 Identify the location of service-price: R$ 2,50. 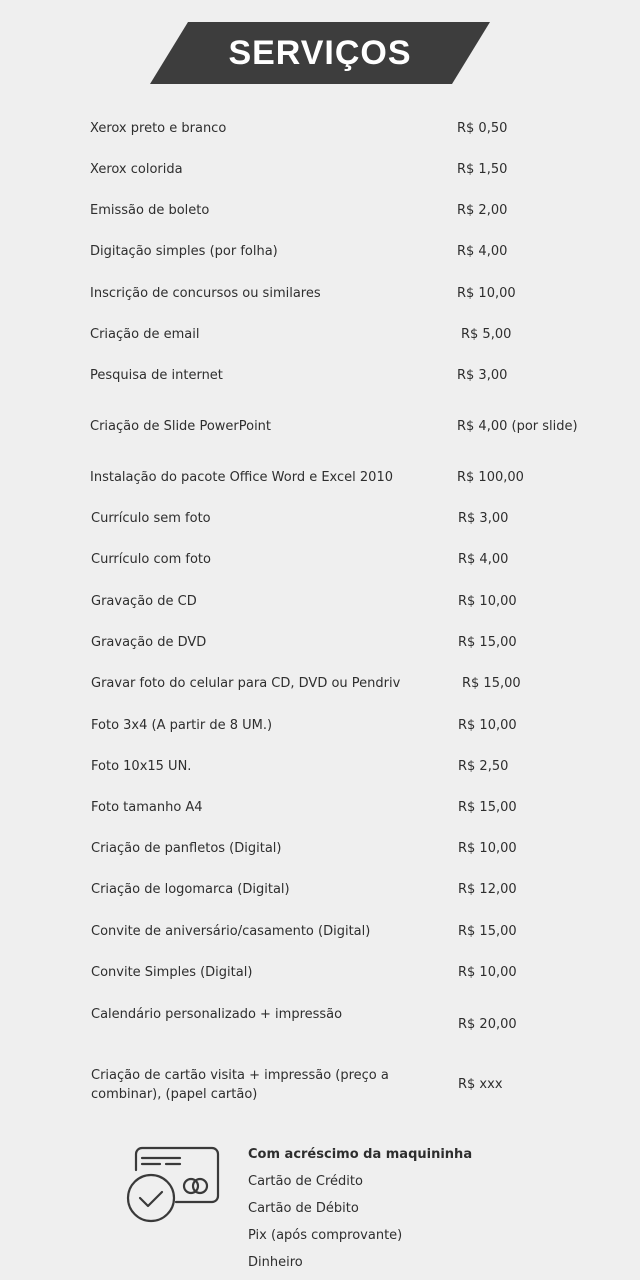
(483, 766).